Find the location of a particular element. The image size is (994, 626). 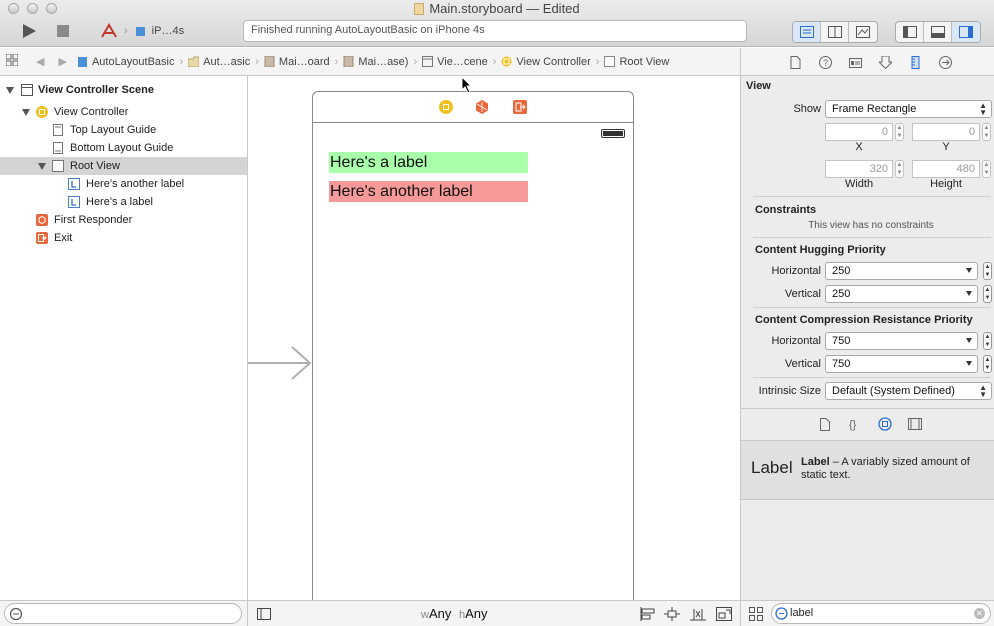

window-title: Main.storyboard — Edited is located at coordinates (497, 8).